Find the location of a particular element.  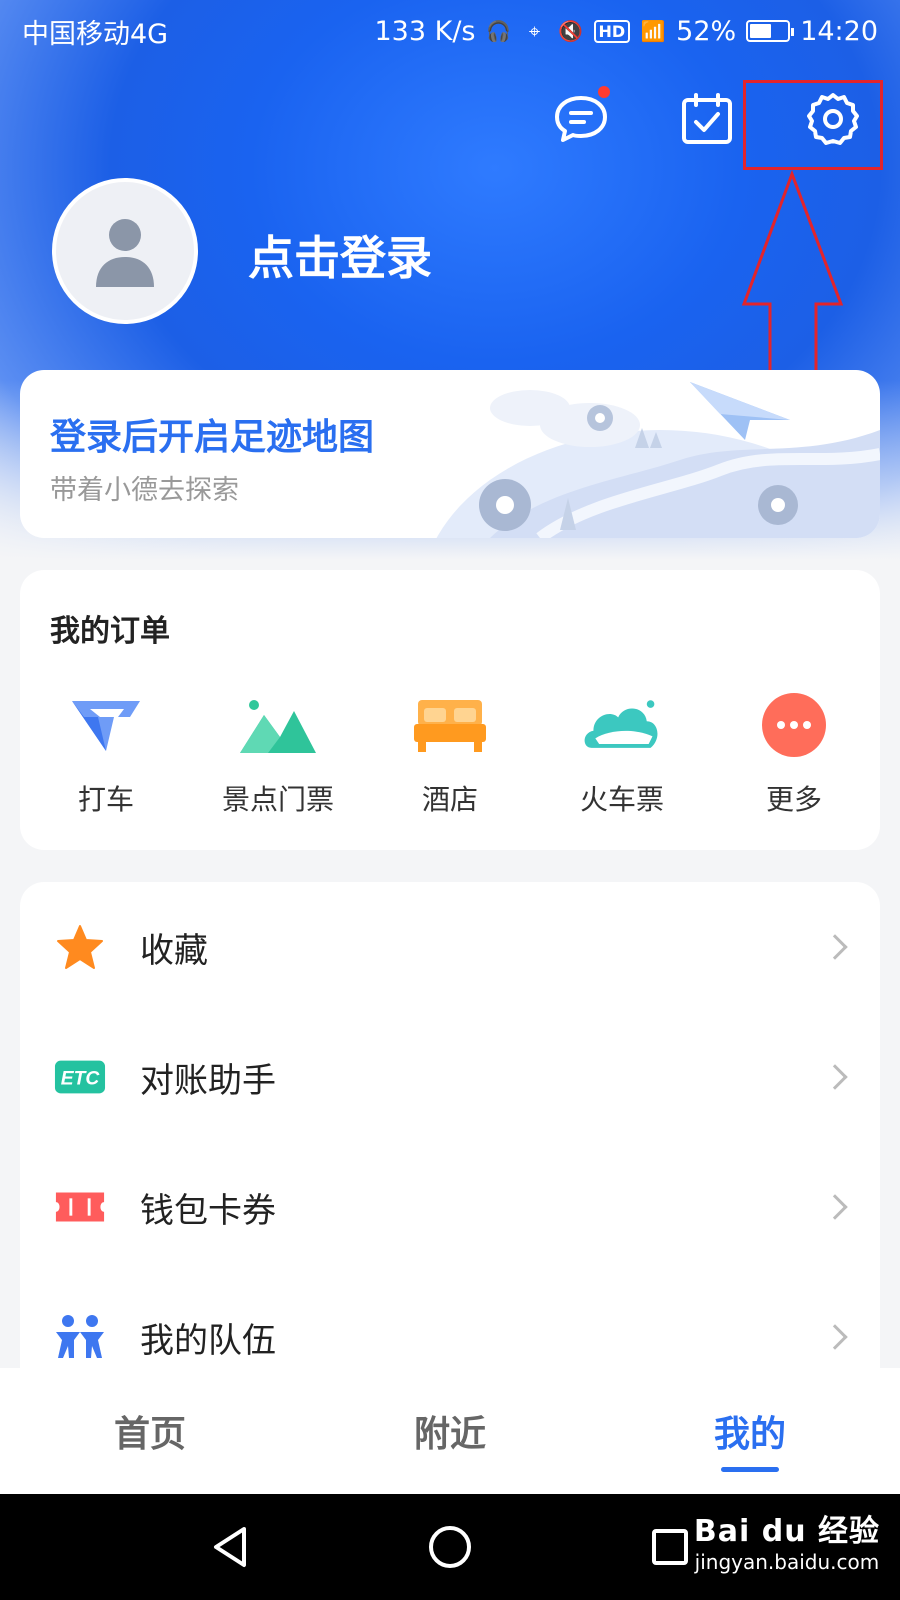

train-ticket-icon is located at coordinates (621, 724).